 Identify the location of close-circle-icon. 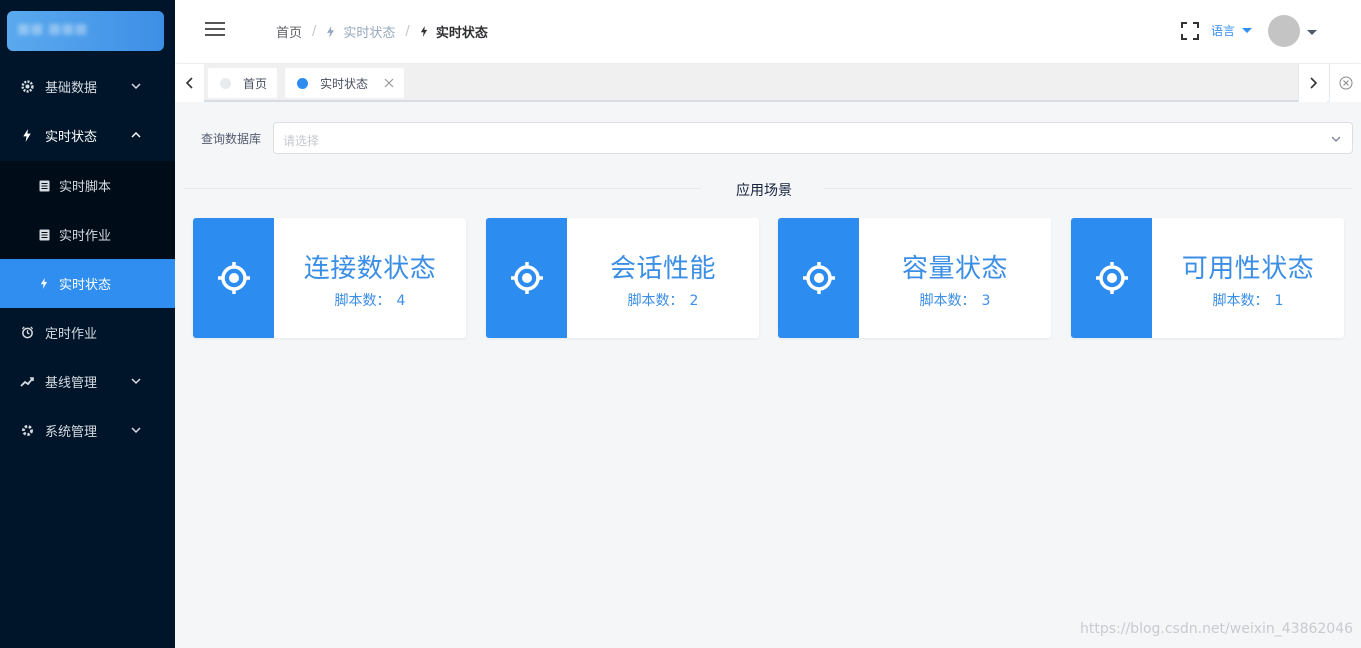
(1345, 83).